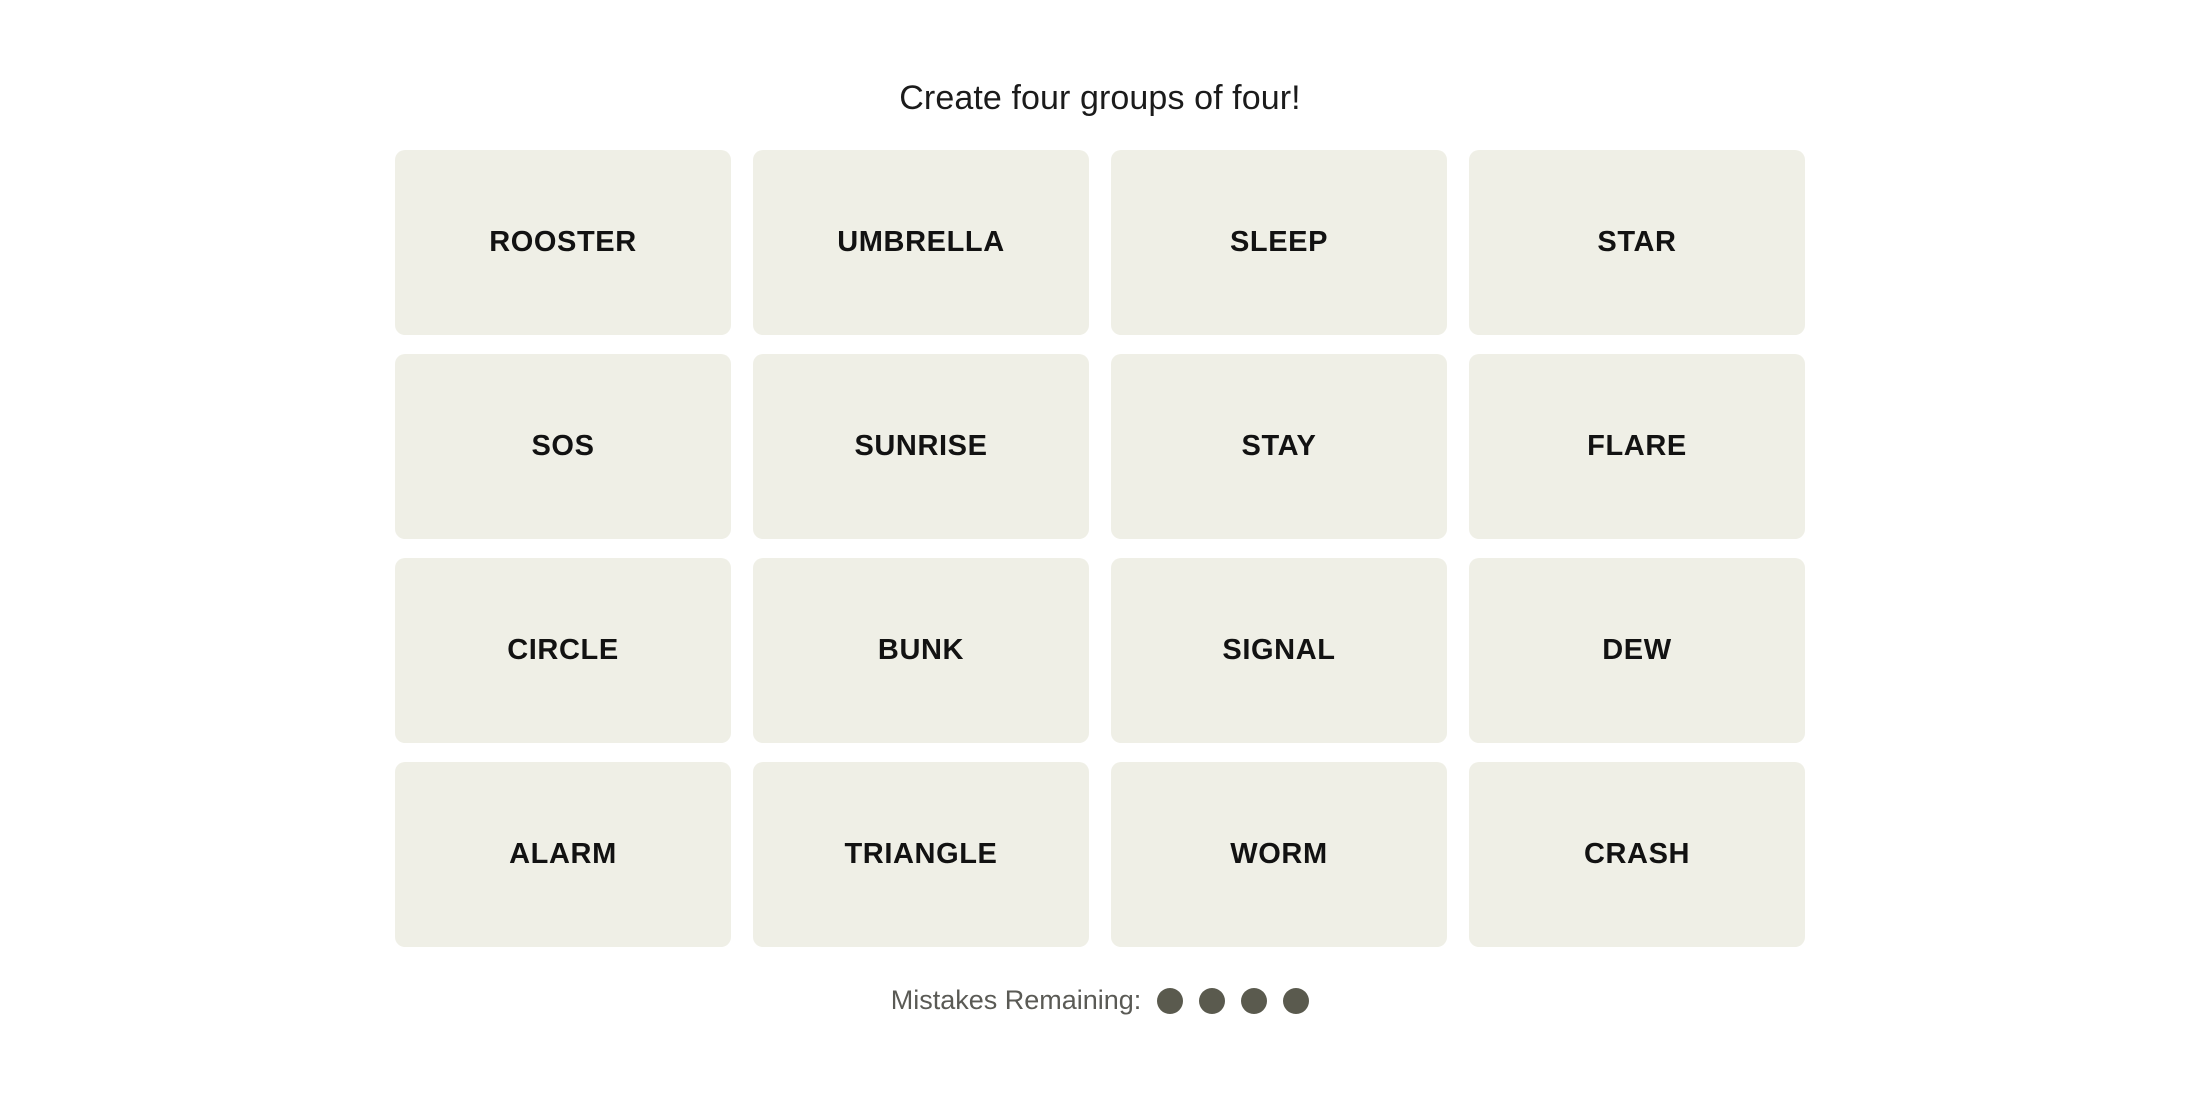 Image resolution: width=2200 pixels, height=1100 pixels. I want to click on word-tile: TRIANGLE, so click(921, 854).